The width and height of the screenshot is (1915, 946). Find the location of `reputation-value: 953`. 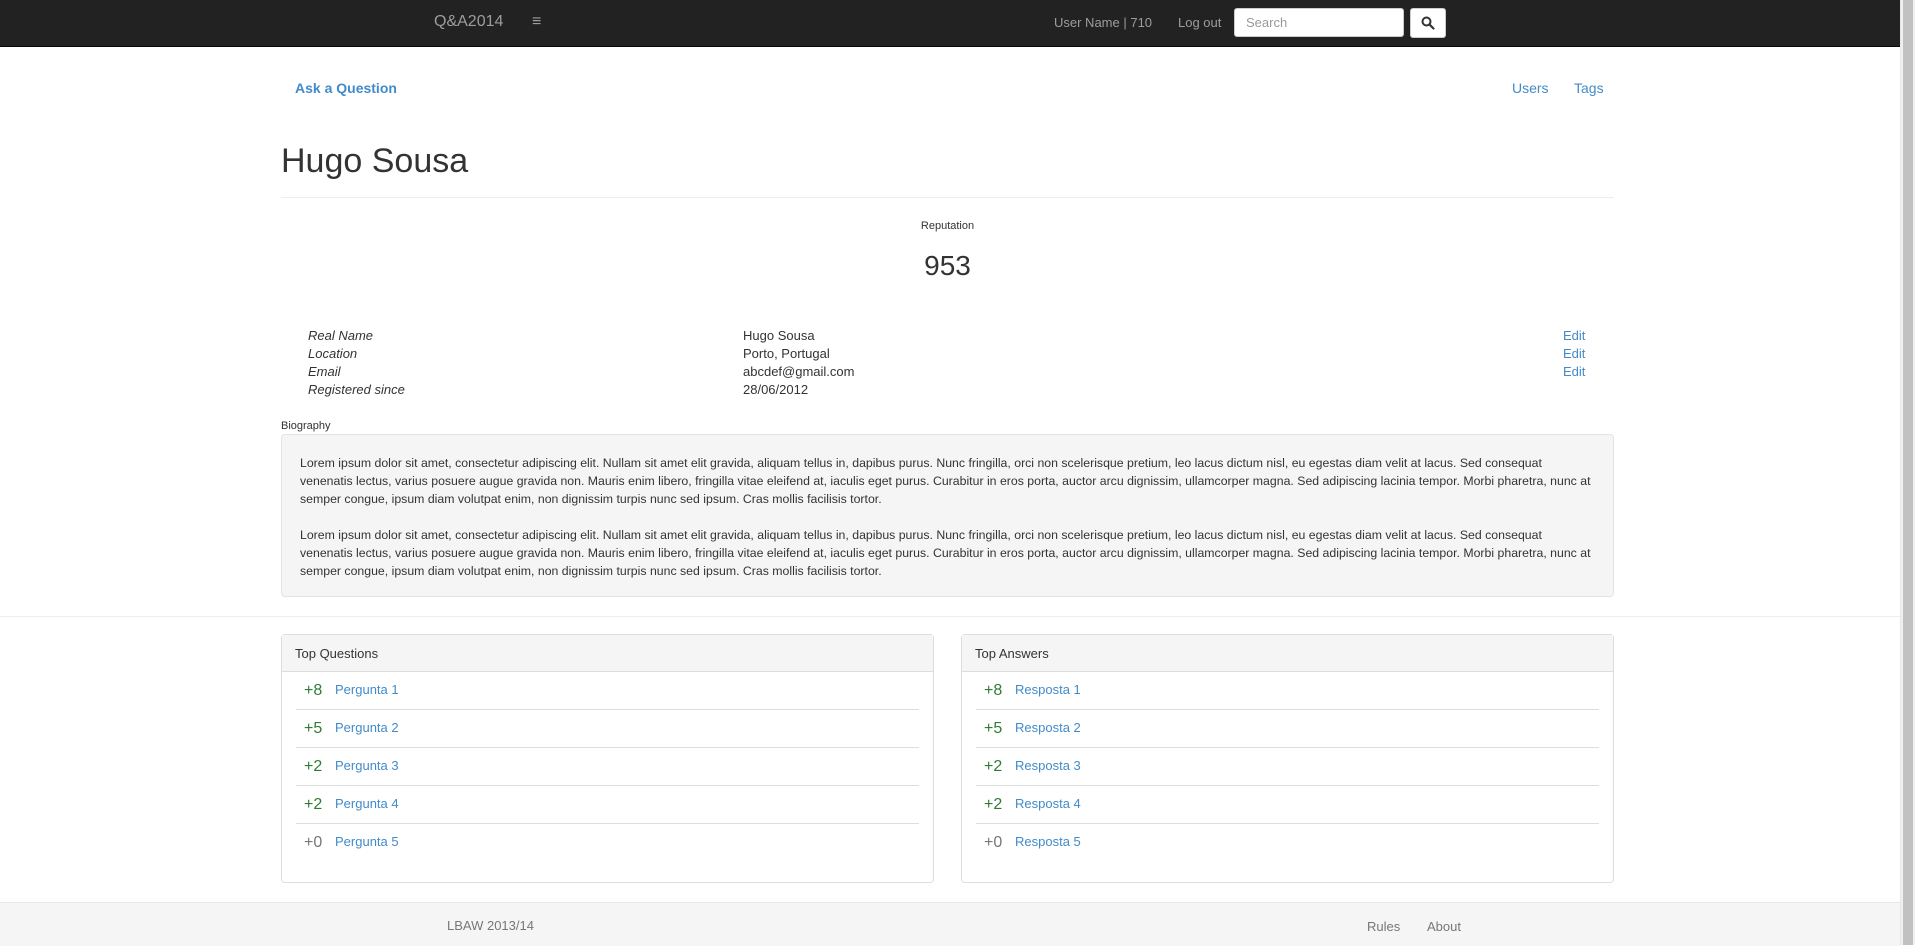

reputation-value: 953 is located at coordinates (947, 265).